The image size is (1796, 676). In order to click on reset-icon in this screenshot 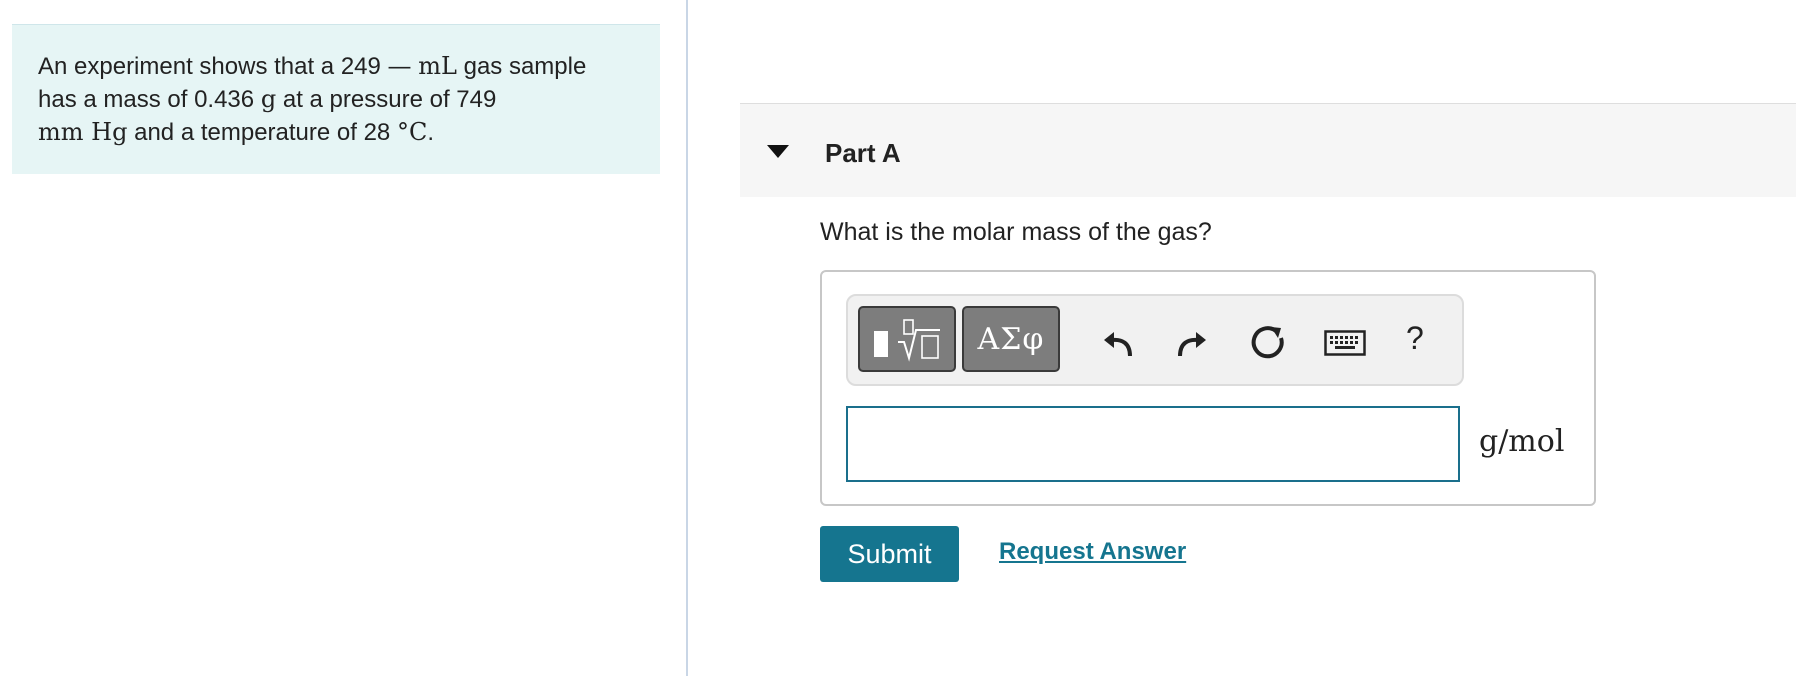, I will do `click(1268, 342)`.